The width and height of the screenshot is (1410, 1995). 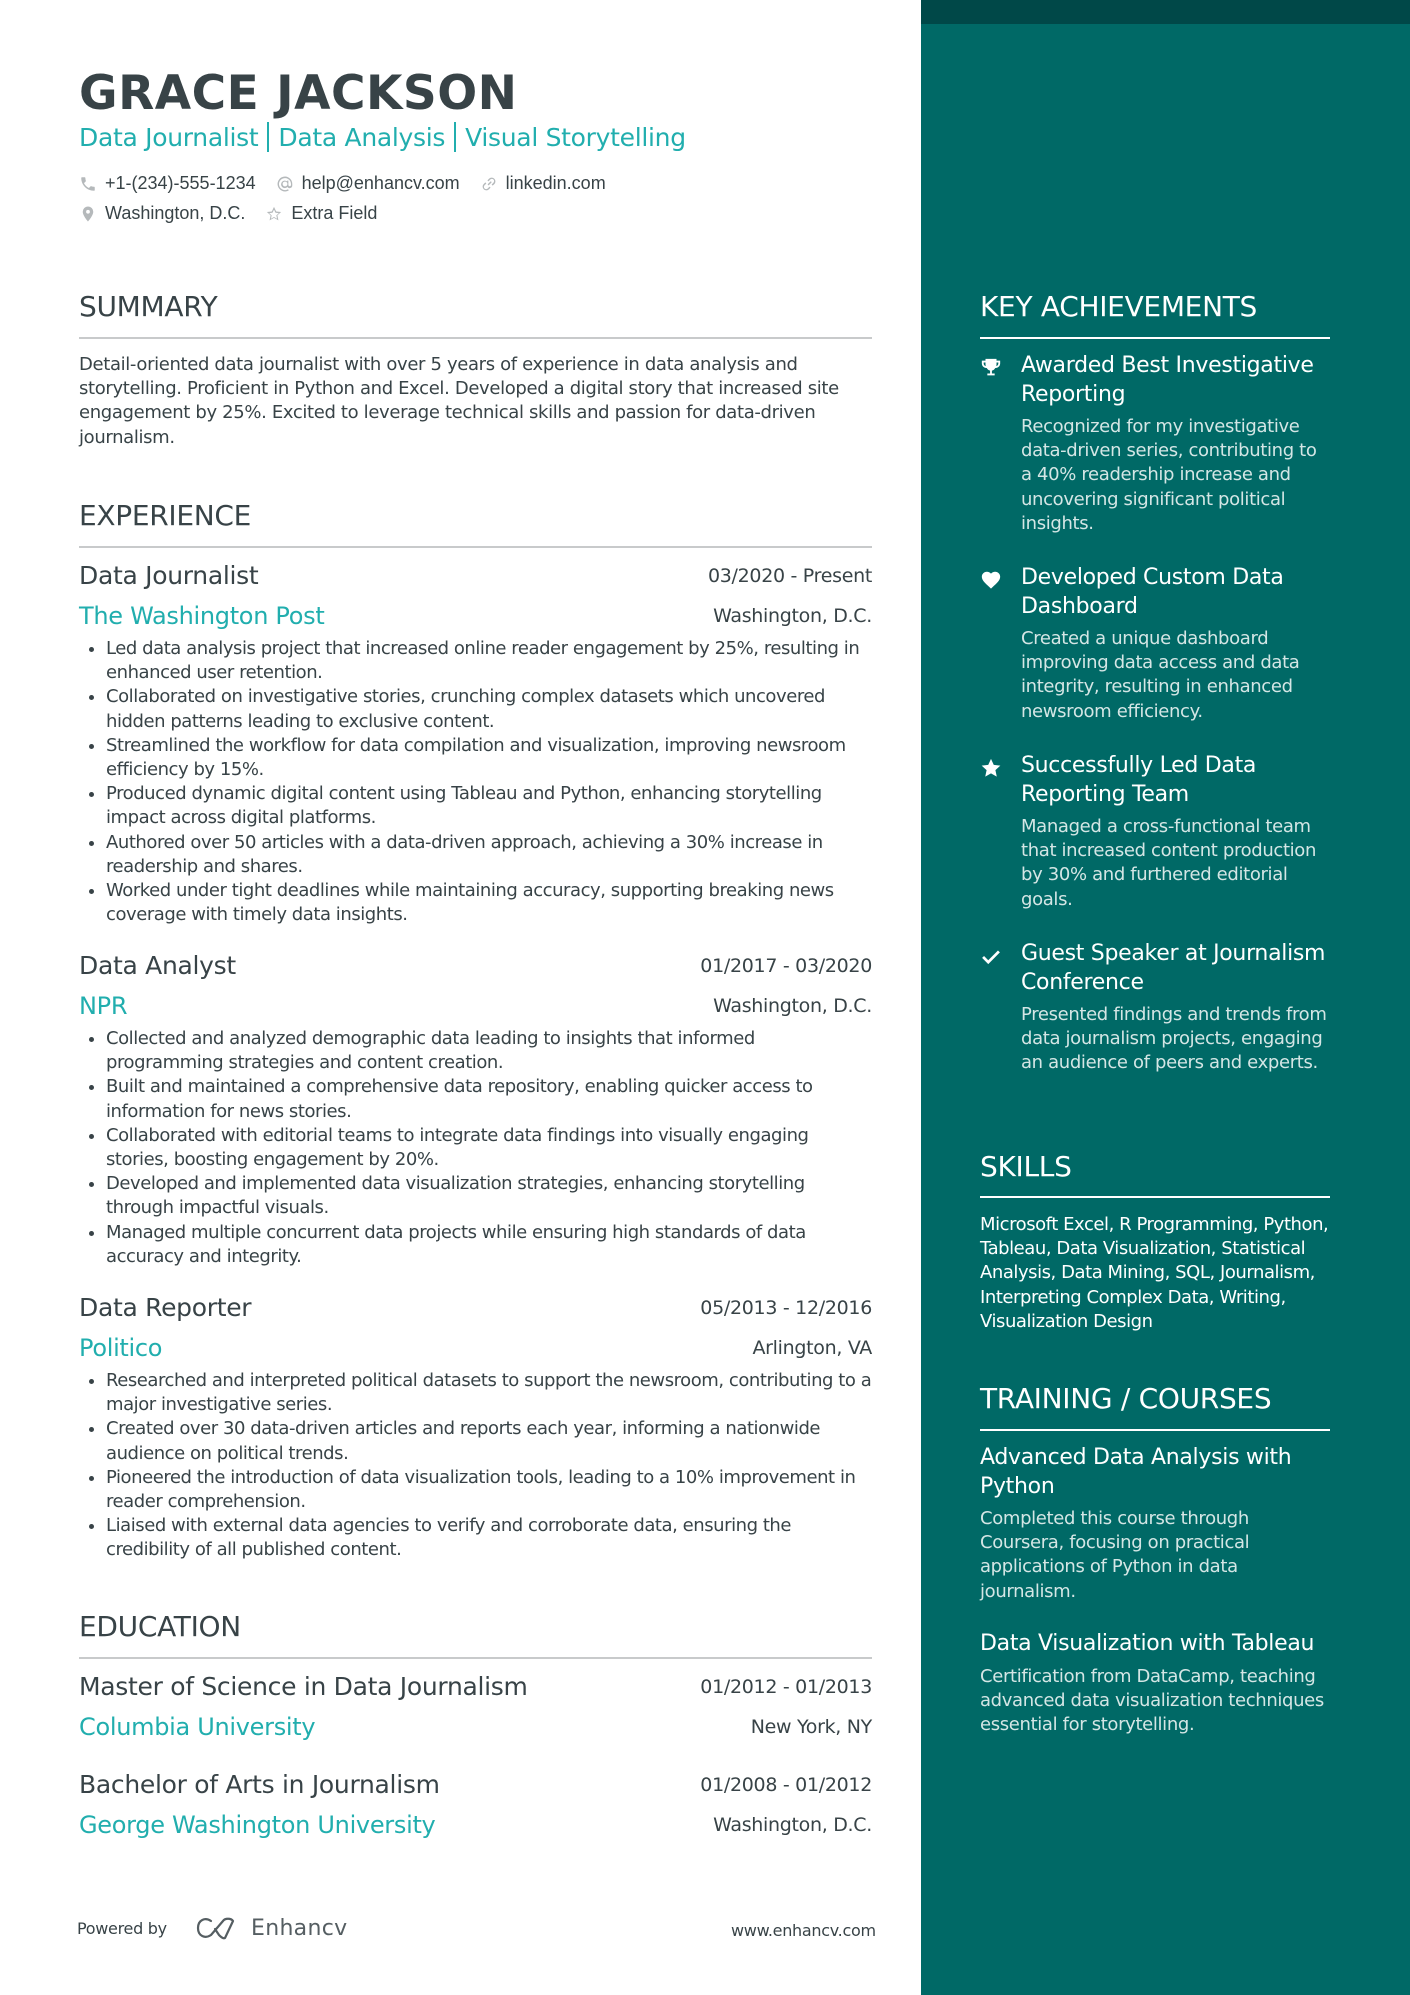 What do you see at coordinates (298, 93) in the screenshot?
I see `candidate-name: GRACE JACKSON` at bounding box center [298, 93].